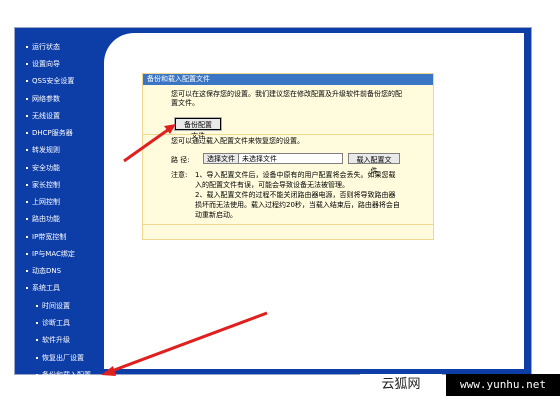 The height and width of the screenshot is (400, 560). Describe the element at coordinates (66, 116) in the screenshot. I see `sidebar-item-wireless: 无线设置` at that location.